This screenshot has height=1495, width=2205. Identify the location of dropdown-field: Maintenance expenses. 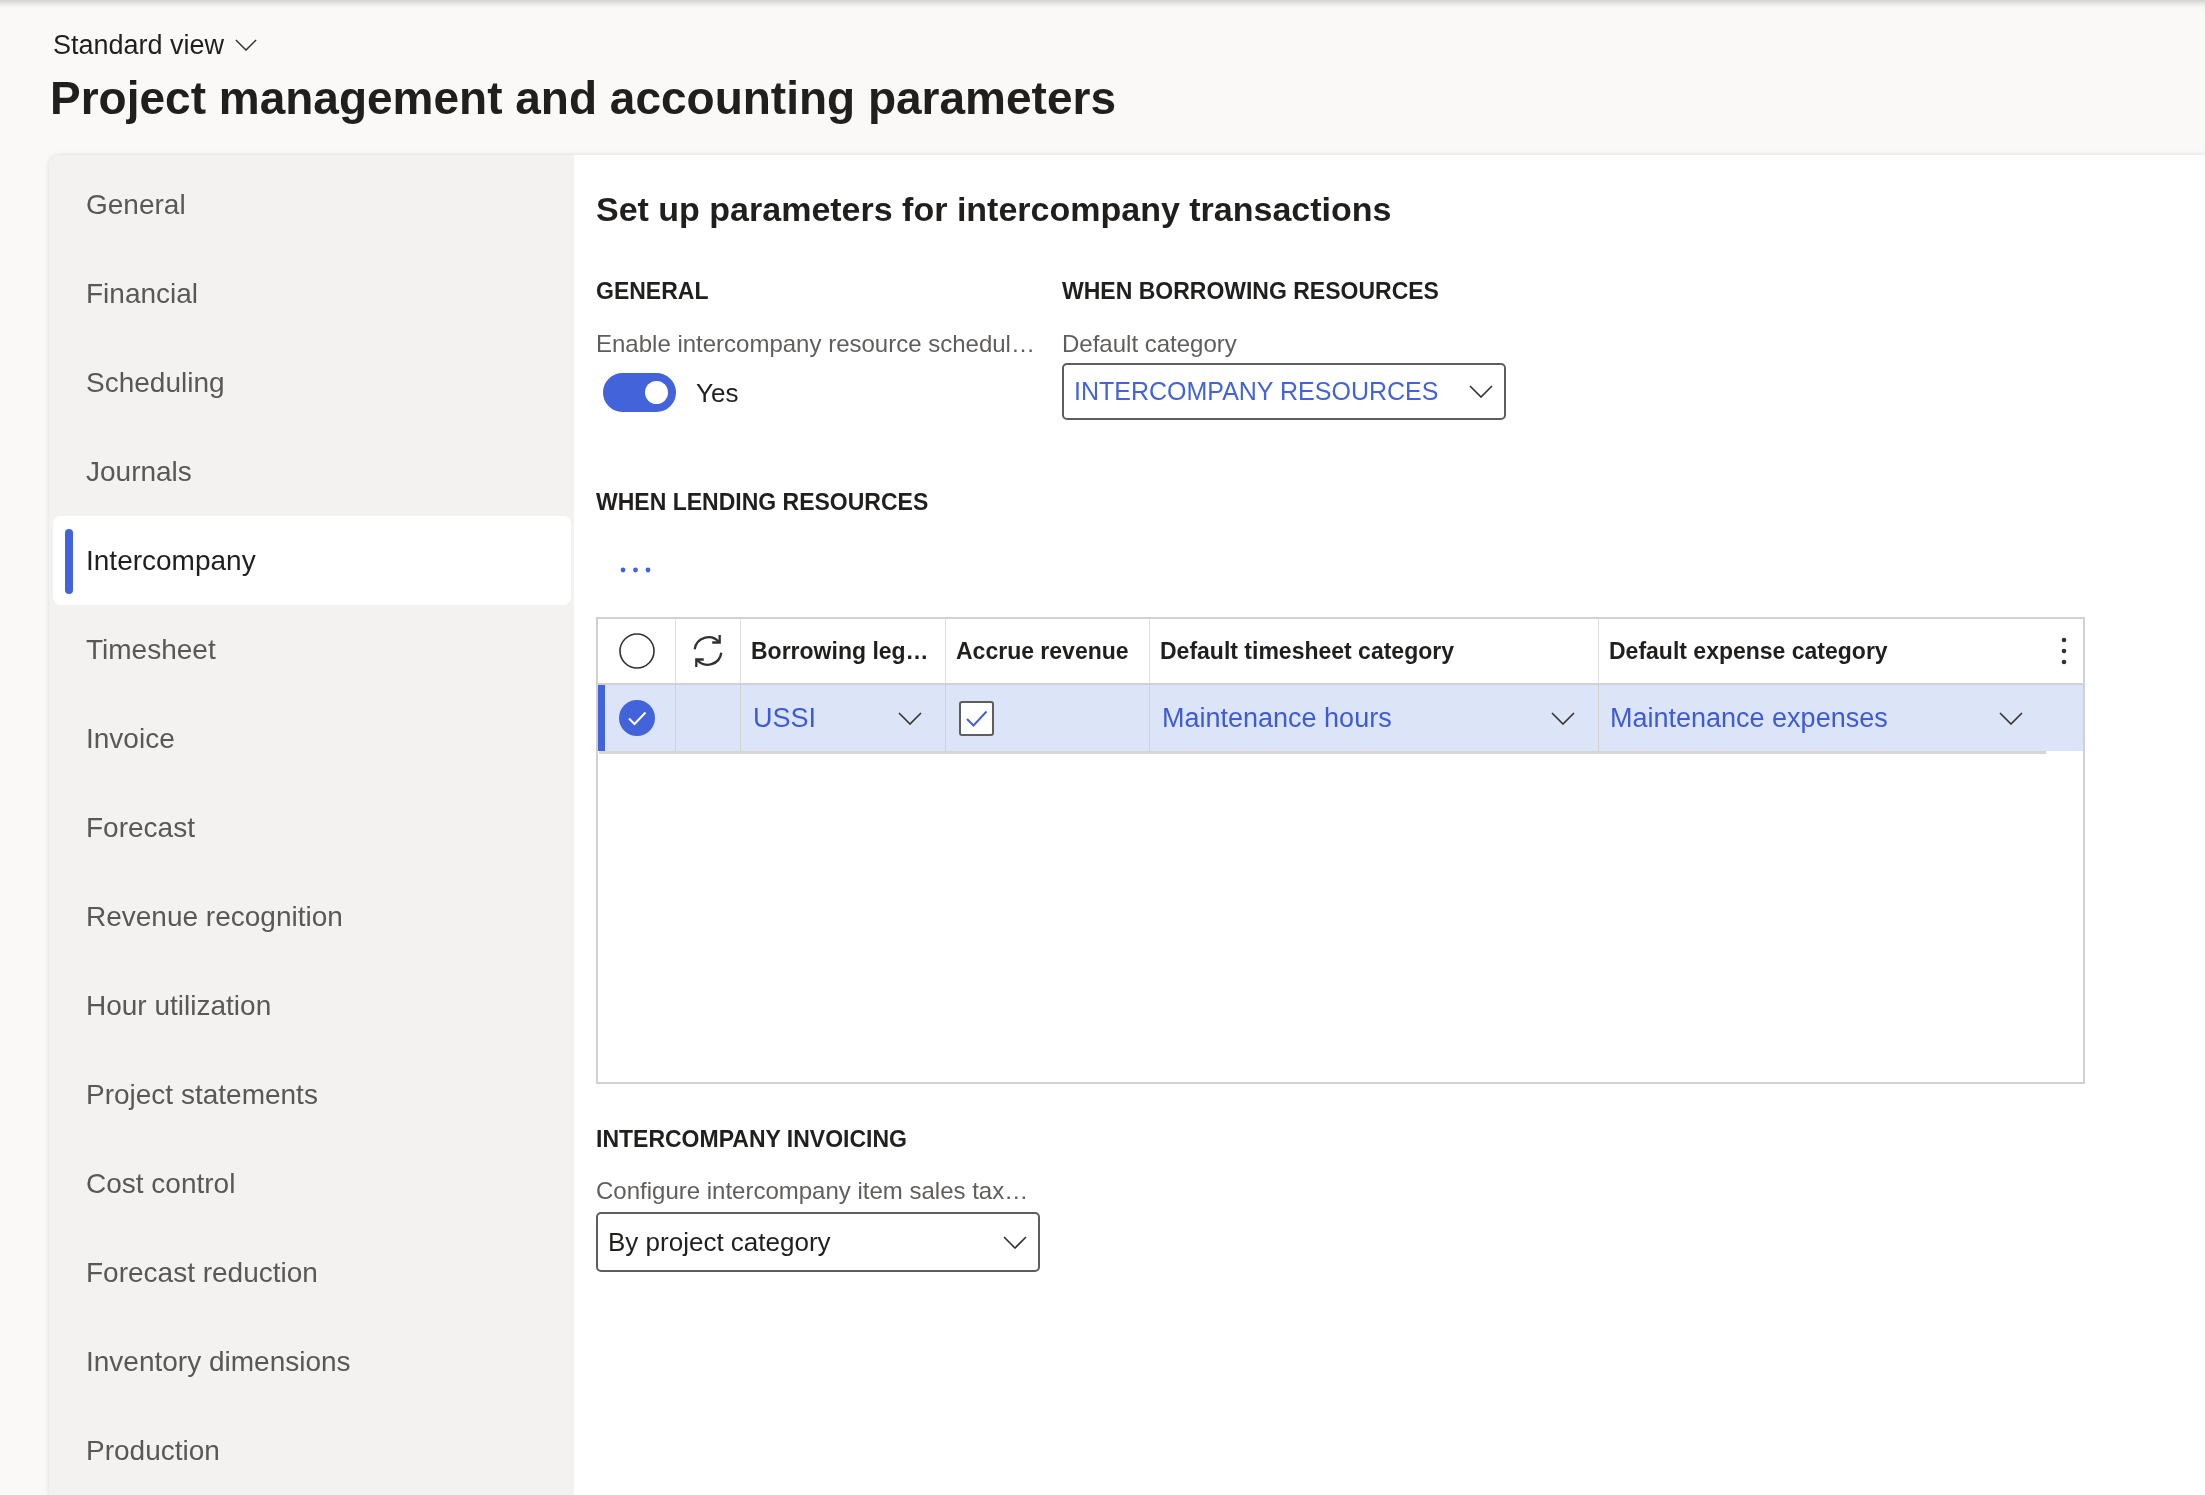
(1821, 718).